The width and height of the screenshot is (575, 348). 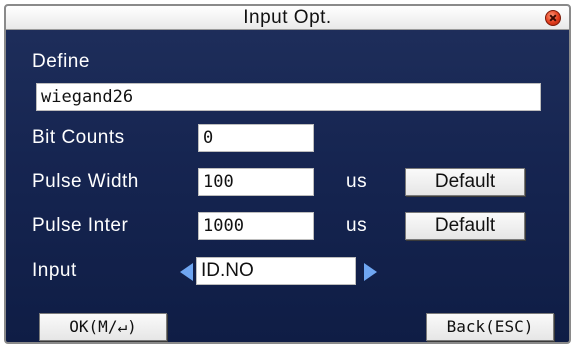 I want to click on pulse-inter-field: 1000, so click(x=256, y=226).